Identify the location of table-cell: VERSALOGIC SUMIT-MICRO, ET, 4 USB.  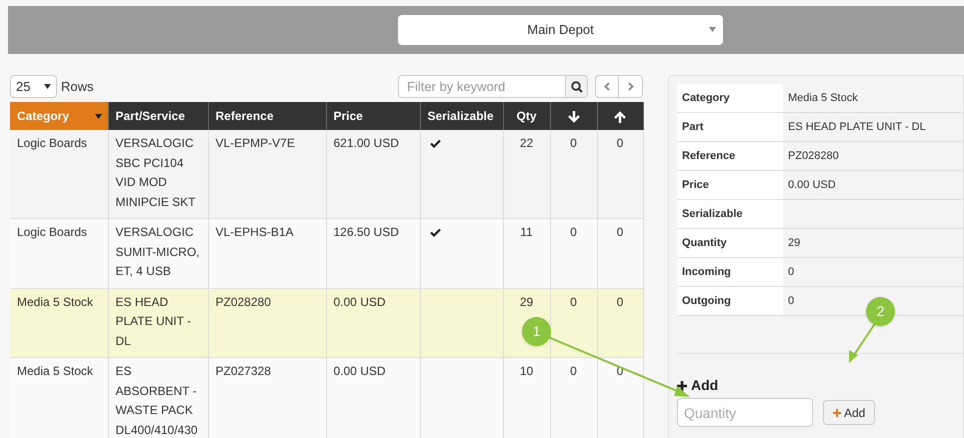
(158, 251).